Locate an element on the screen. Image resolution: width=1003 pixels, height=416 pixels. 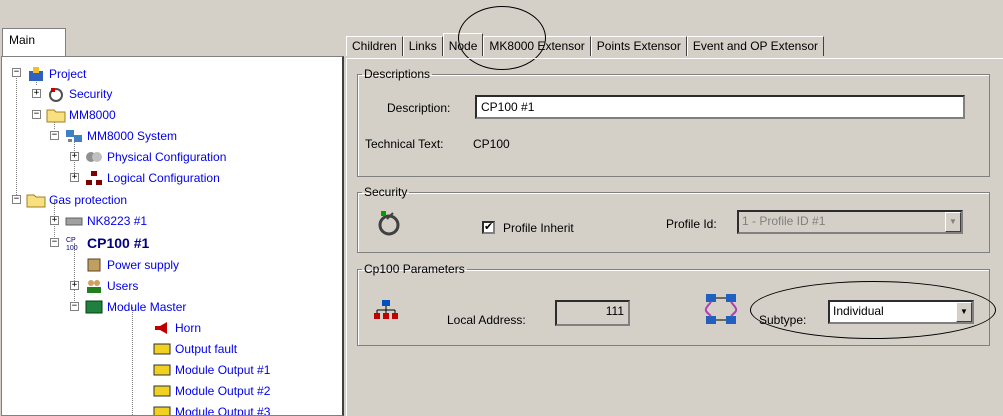
tree-label: Power supply is located at coordinates (143, 264).